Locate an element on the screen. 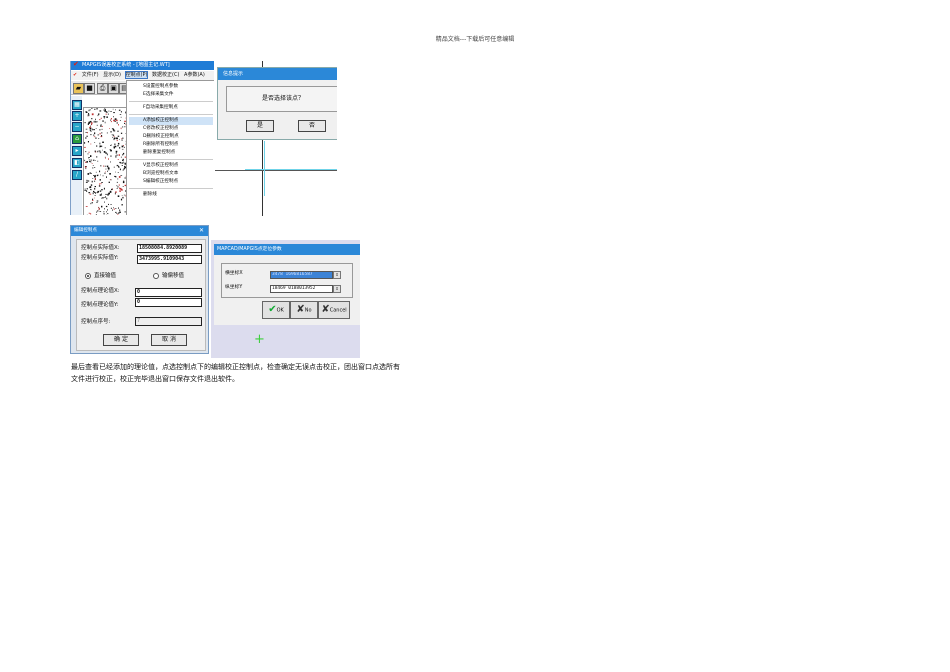  menu-item-add-point: A添加校正控制点 is located at coordinates (171, 121).